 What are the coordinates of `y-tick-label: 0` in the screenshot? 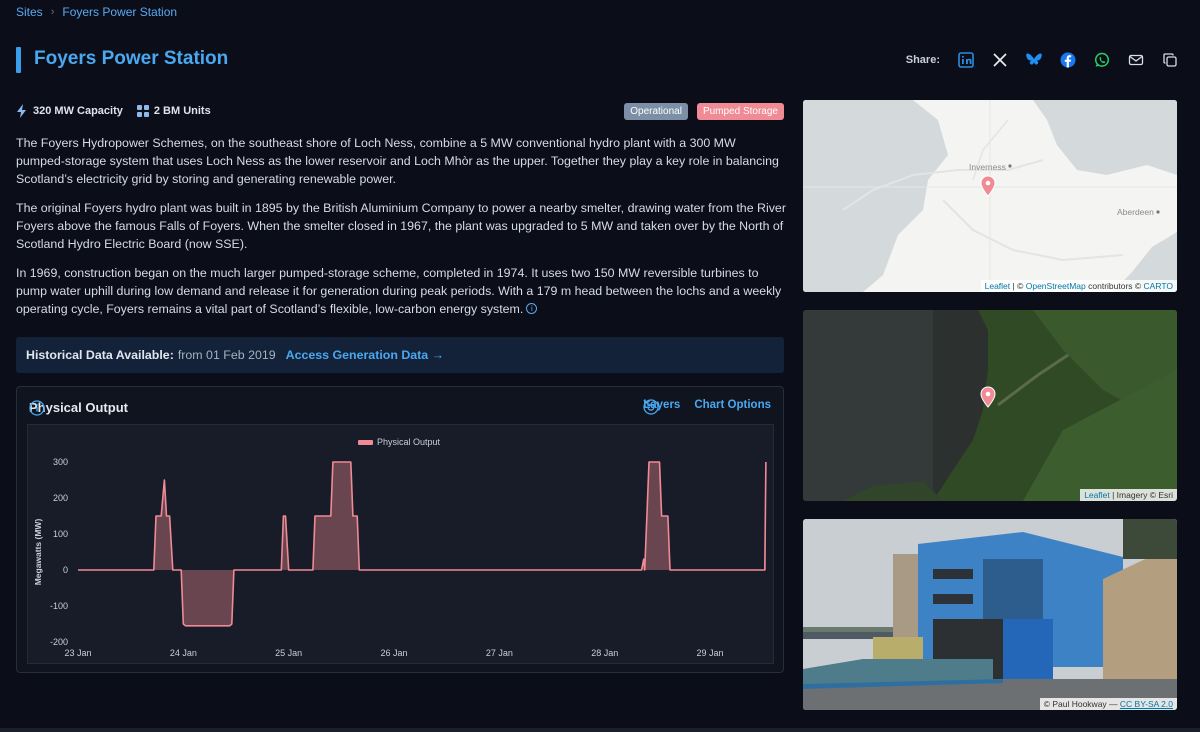 It's located at (65, 570).